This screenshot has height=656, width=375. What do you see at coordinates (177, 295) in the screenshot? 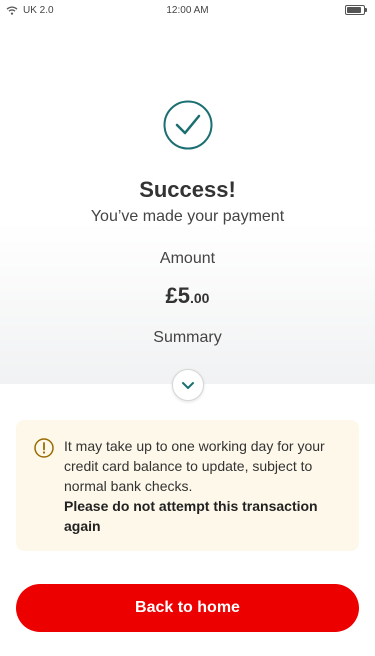
I see `amount-major: £5` at bounding box center [177, 295].